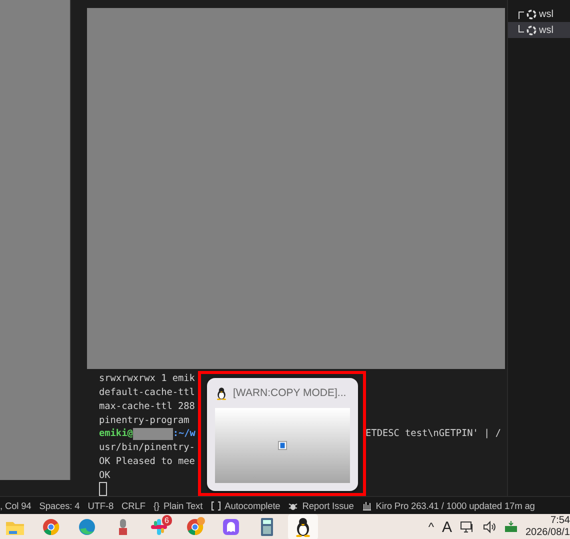 This screenshot has height=539, width=570. What do you see at coordinates (144, 420) in the screenshot?
I see `terminal-text: pinentry-program` at bounding box center [144, 420].